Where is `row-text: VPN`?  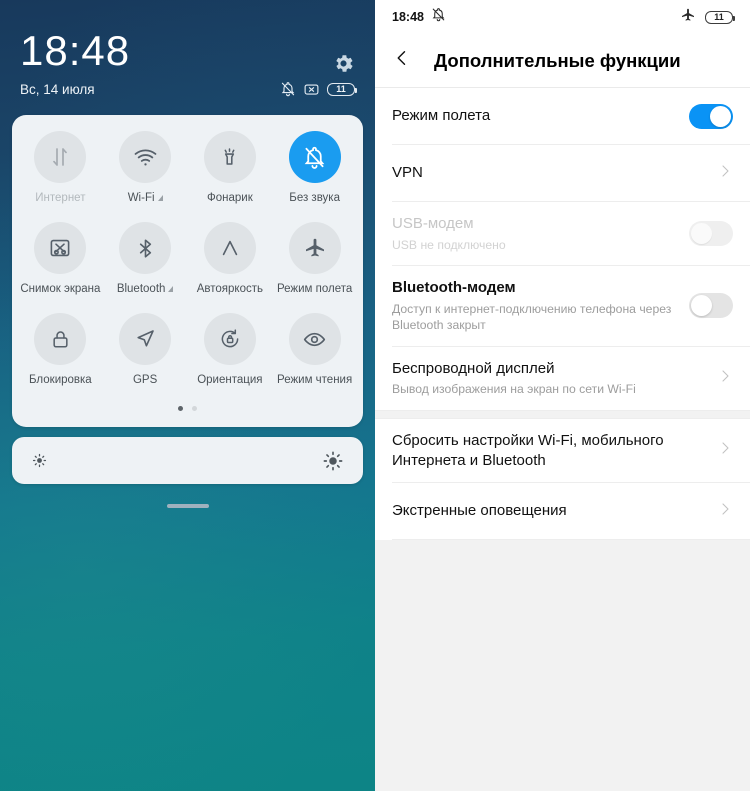
row-text: VPN is located at coordinates (548, 173).